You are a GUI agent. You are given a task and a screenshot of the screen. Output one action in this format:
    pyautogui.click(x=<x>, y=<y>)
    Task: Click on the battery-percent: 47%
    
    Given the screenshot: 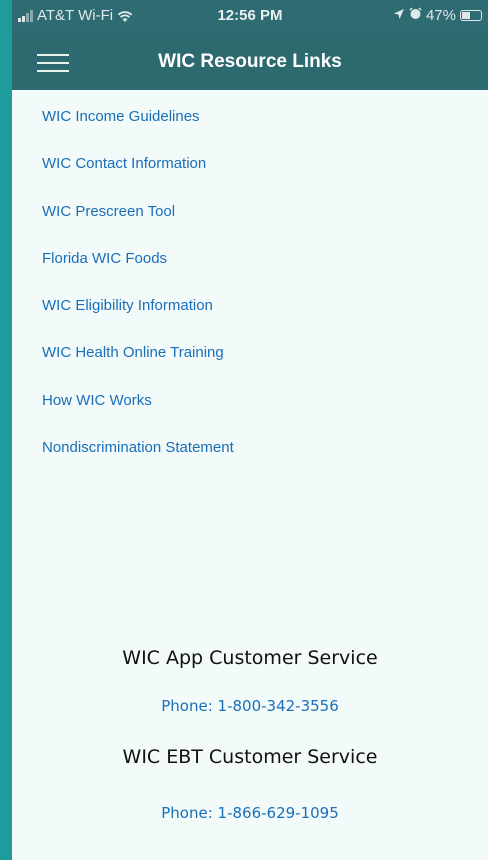 What is the action you would take?
    pyautogui.click(x=440, y=15)
    